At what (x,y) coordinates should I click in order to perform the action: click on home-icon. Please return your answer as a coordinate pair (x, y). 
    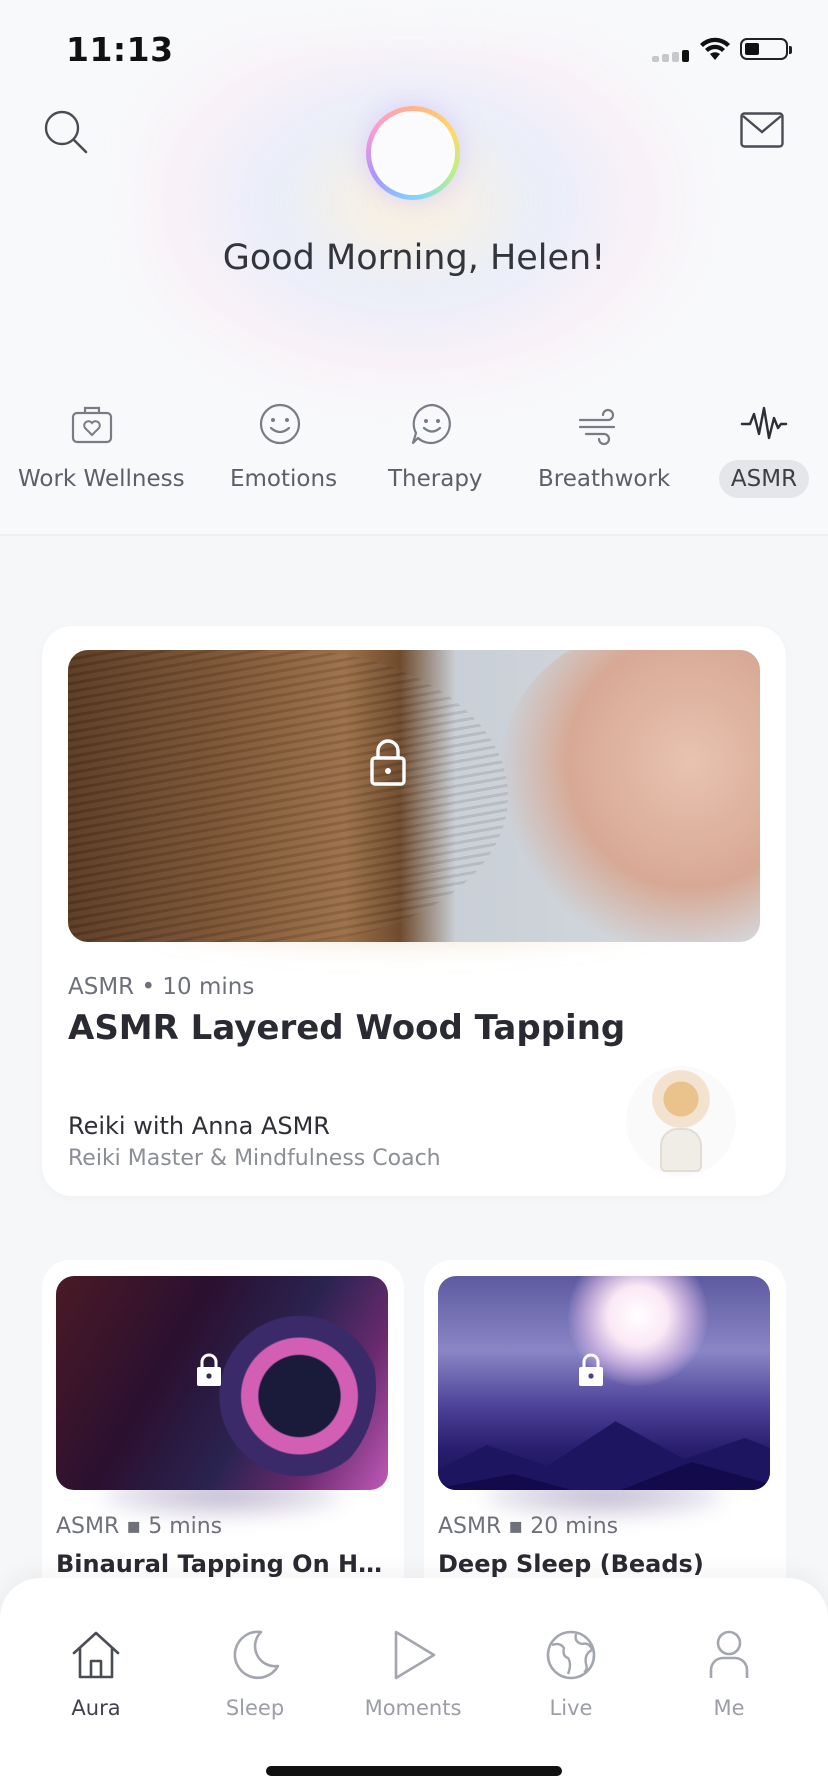
    Looking at the image, I should click on (96, 1655).